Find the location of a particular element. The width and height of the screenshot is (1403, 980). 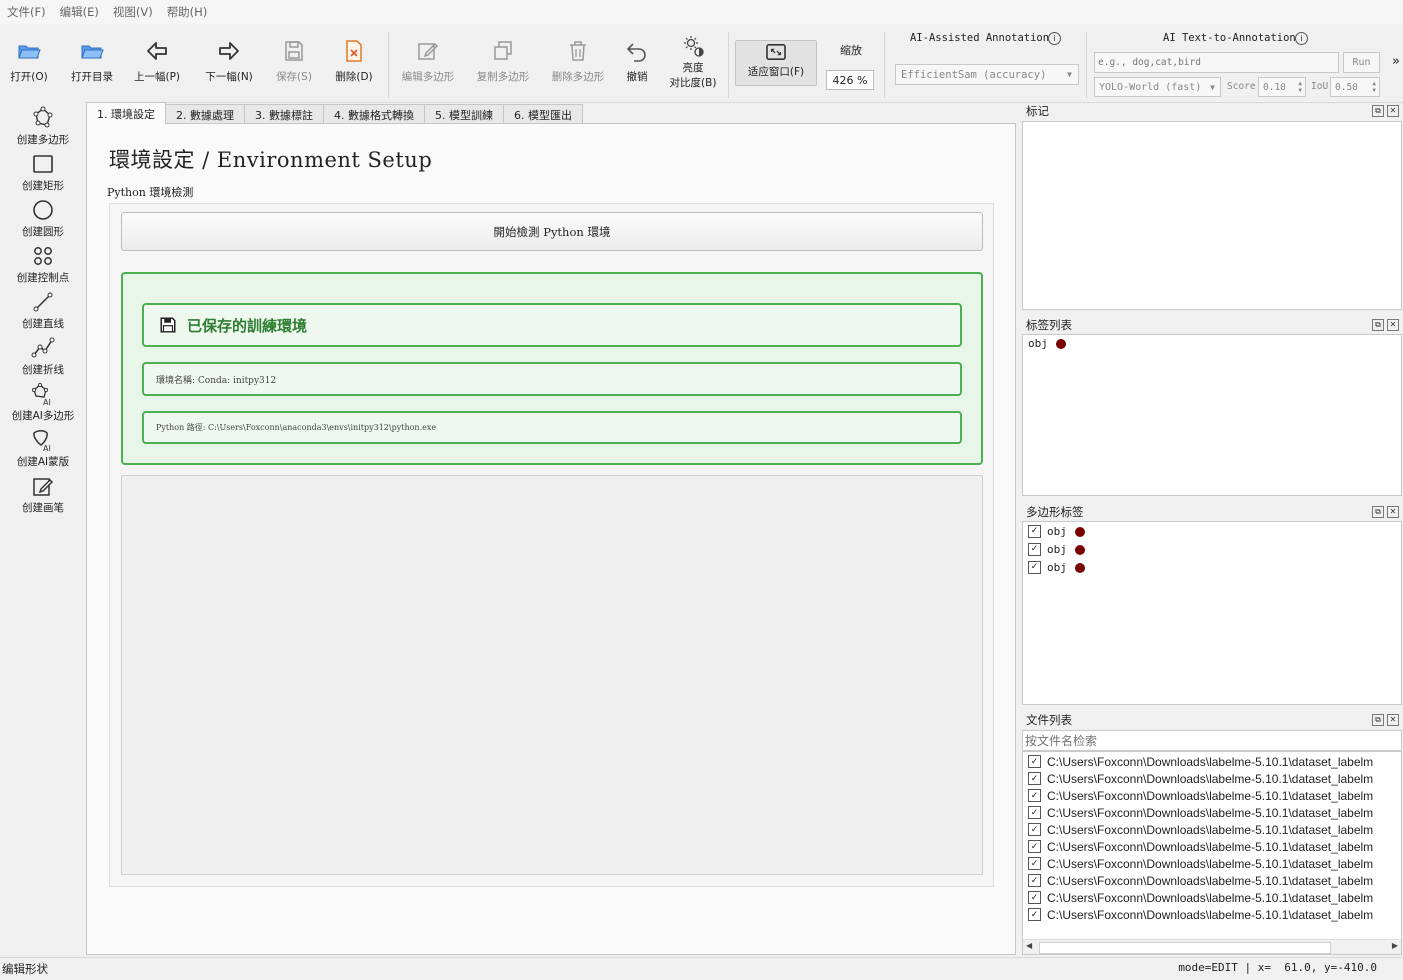

create-ai-polygon-button: AI 创建AI多边形 is located at coordinates (43, 402).